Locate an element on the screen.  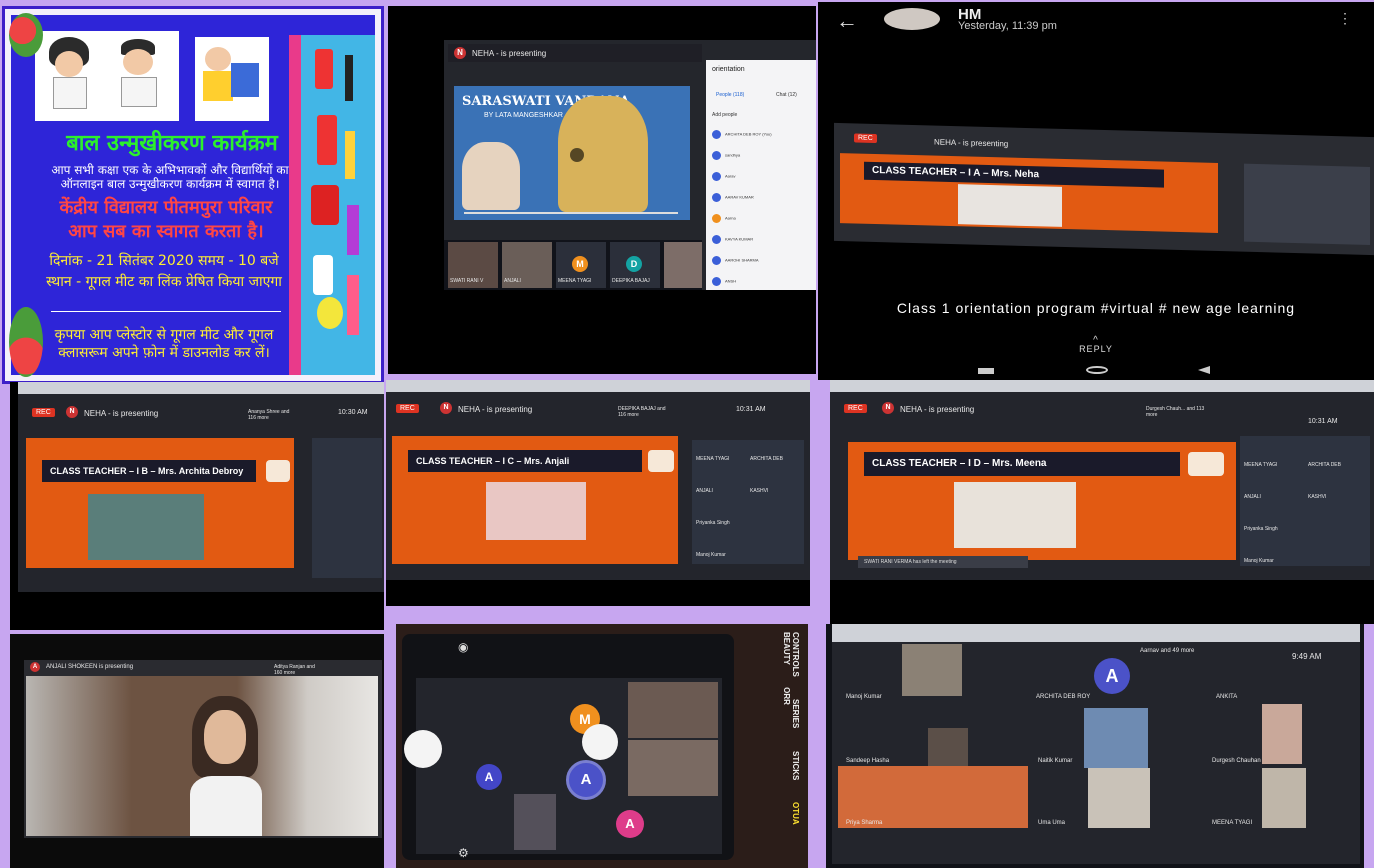
back-arrow-icon: ← is located at coordinates (847, 21).